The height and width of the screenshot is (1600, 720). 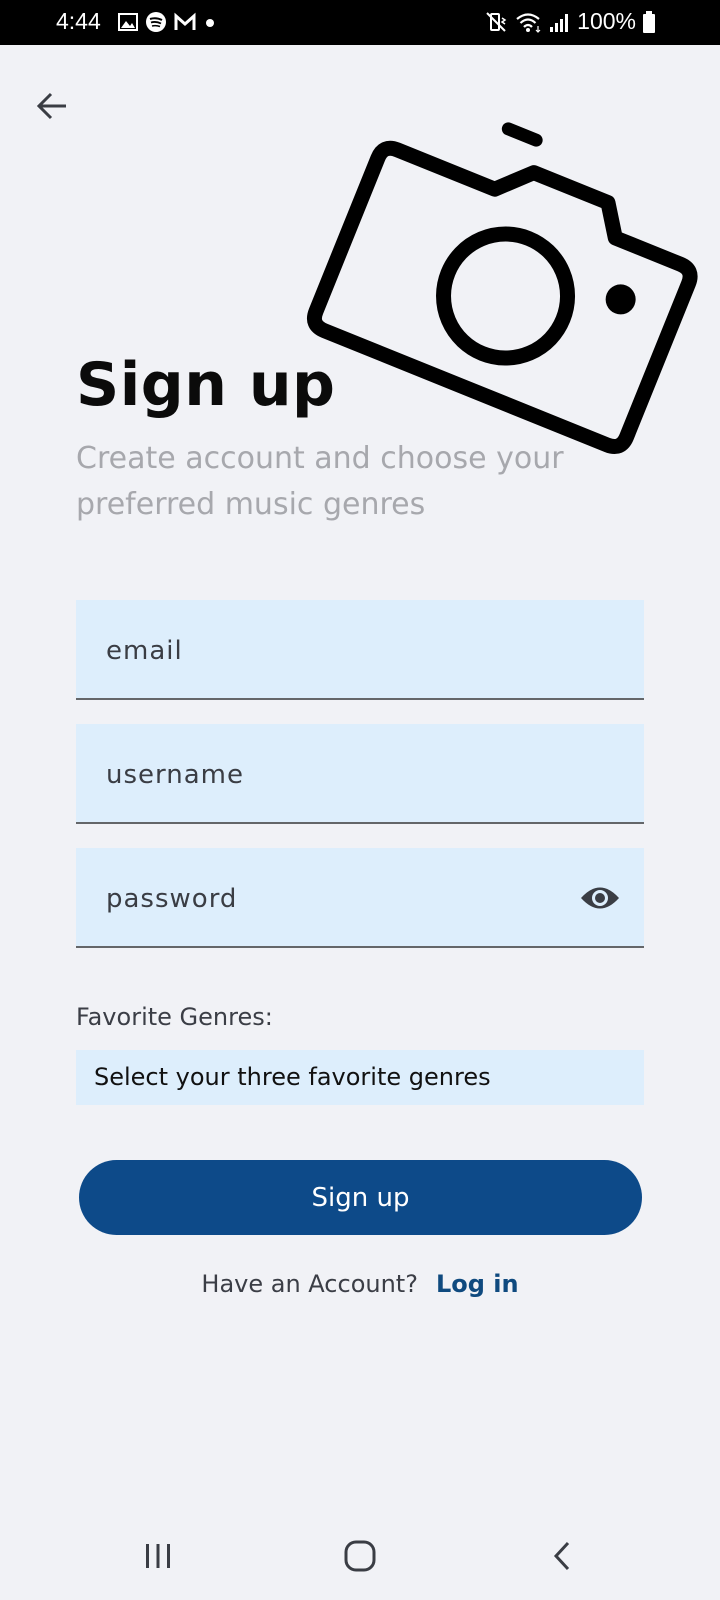 I want to click on wifi-icon, so click(x=528, y=22).